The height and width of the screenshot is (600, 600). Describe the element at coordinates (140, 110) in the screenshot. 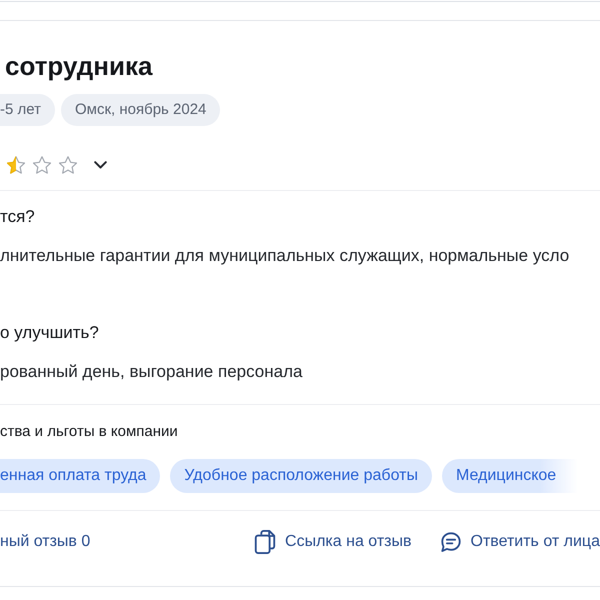

I see `info-tag: Омск, ноябрь 2024` at that location.